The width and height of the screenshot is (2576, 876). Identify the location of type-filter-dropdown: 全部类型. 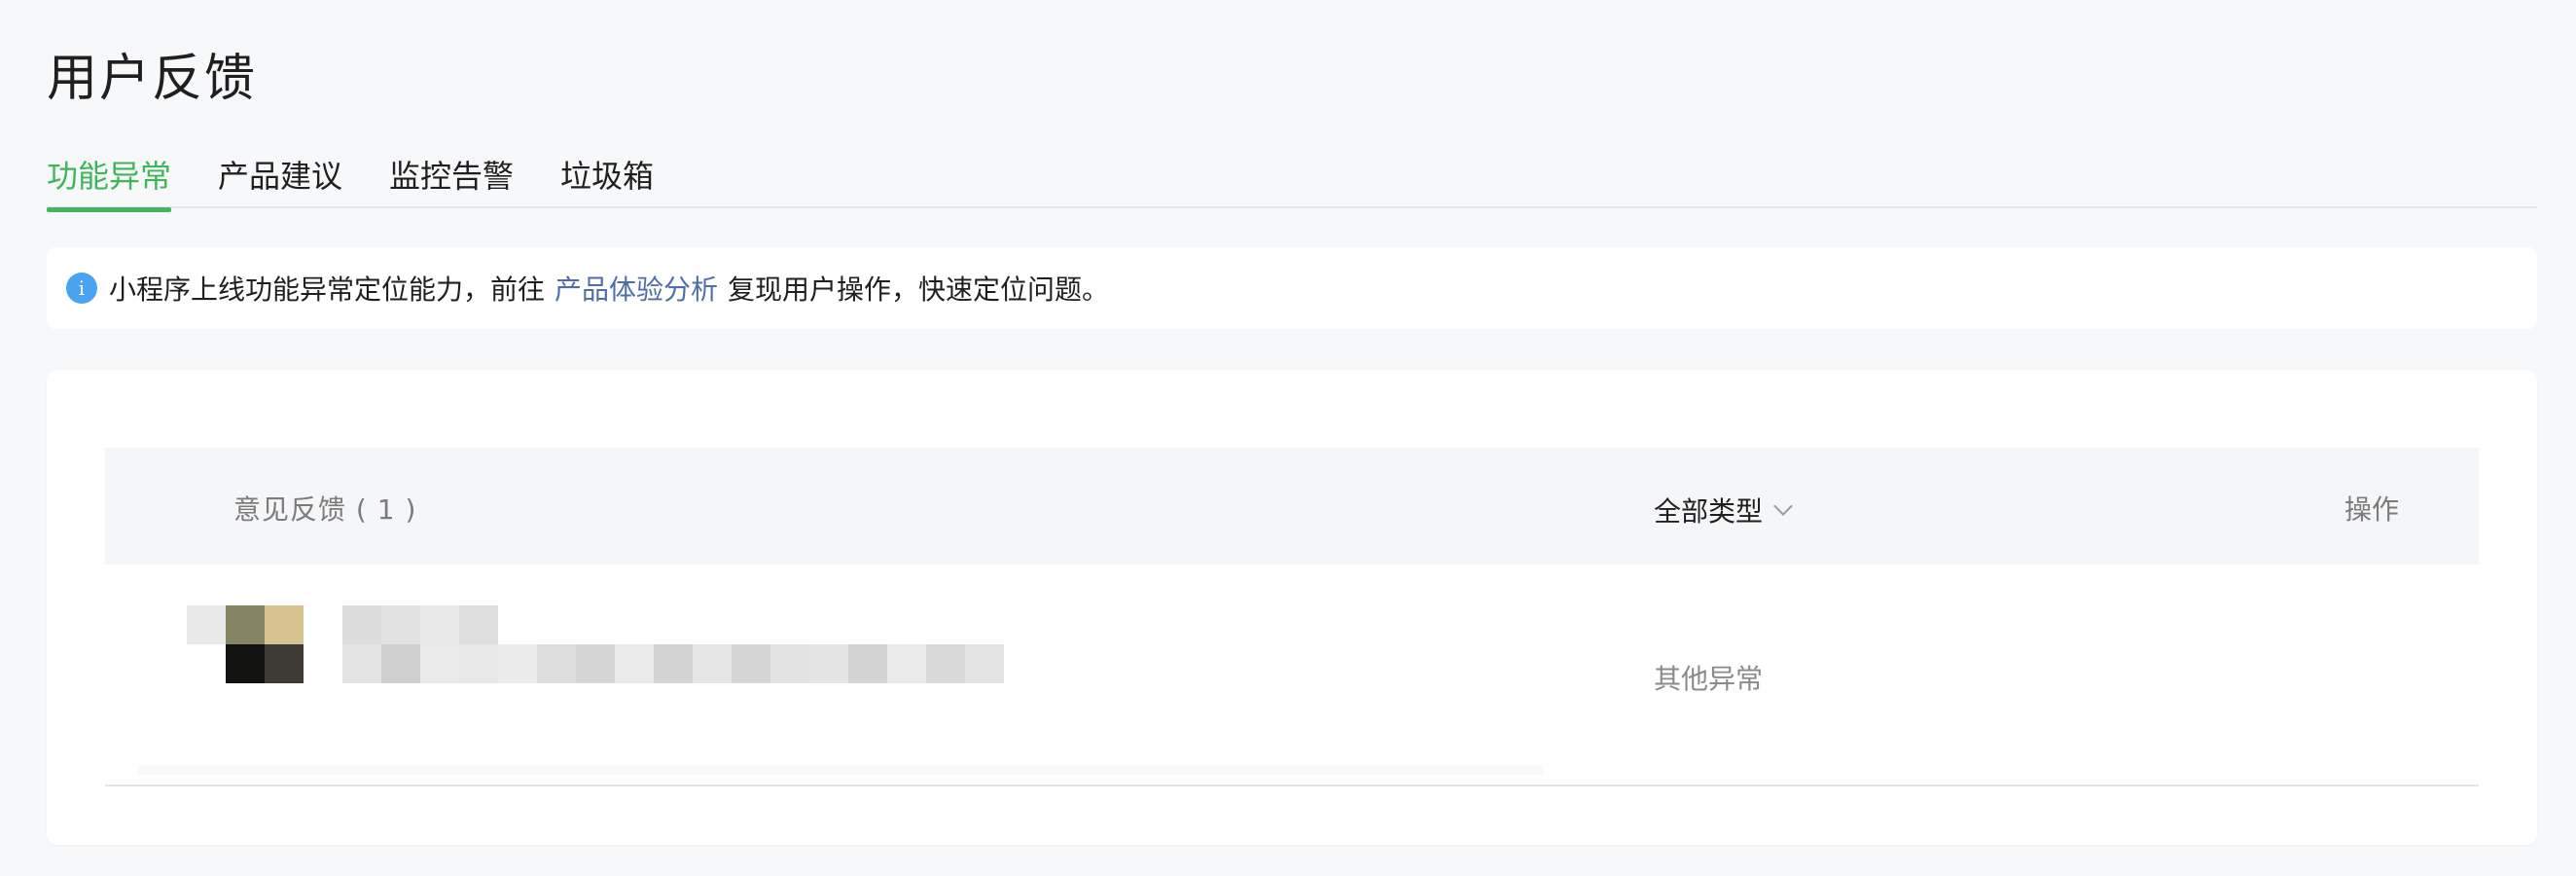
(1723, 510).